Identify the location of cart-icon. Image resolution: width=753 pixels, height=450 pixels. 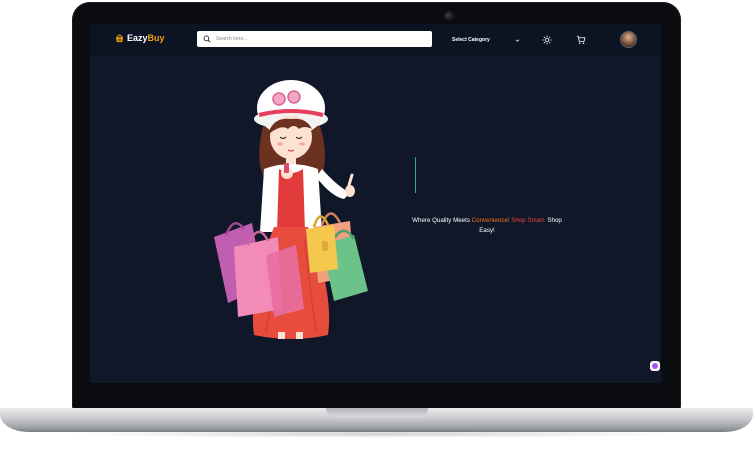
(580, 39).